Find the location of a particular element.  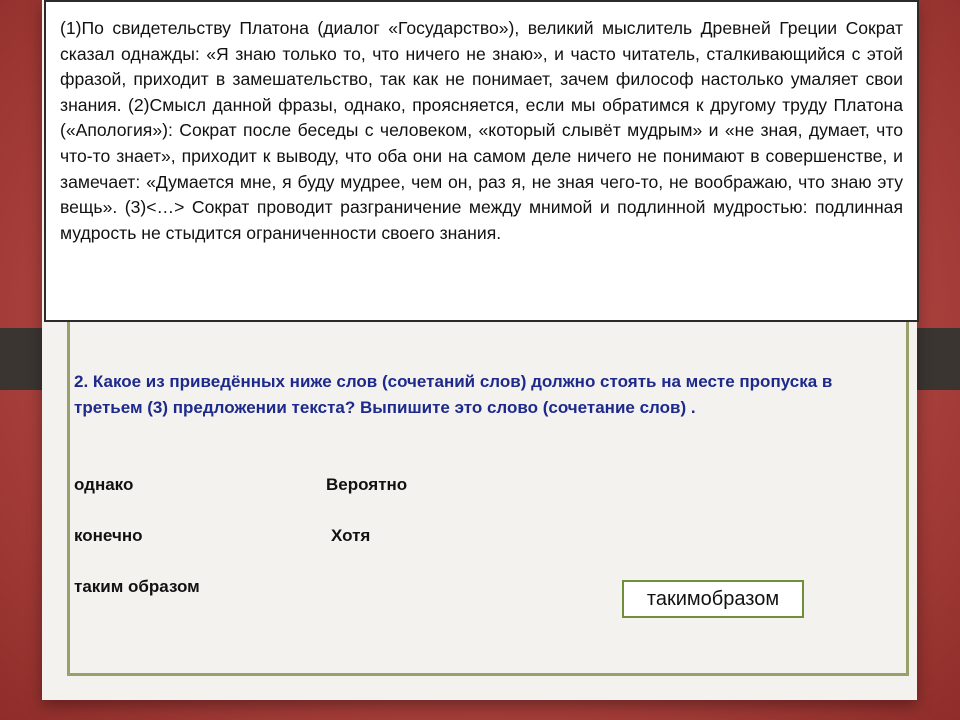

answer-box: такимобразом is located at coordinates (713, 599).